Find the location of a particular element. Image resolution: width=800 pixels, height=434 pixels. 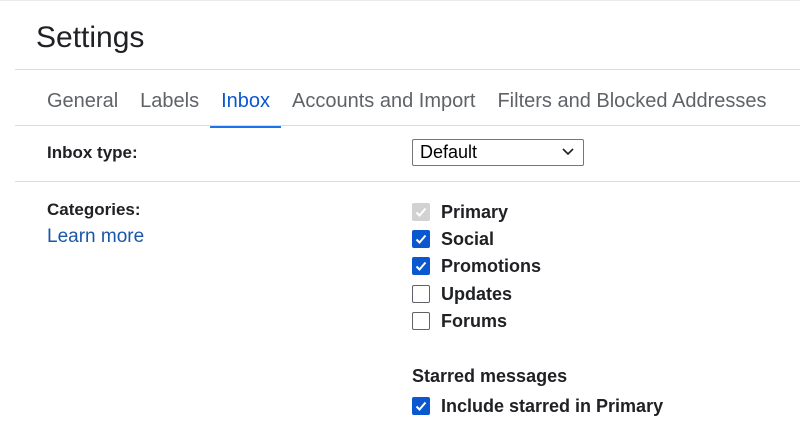

primary-checkbox is located at coordinates (421, 212).